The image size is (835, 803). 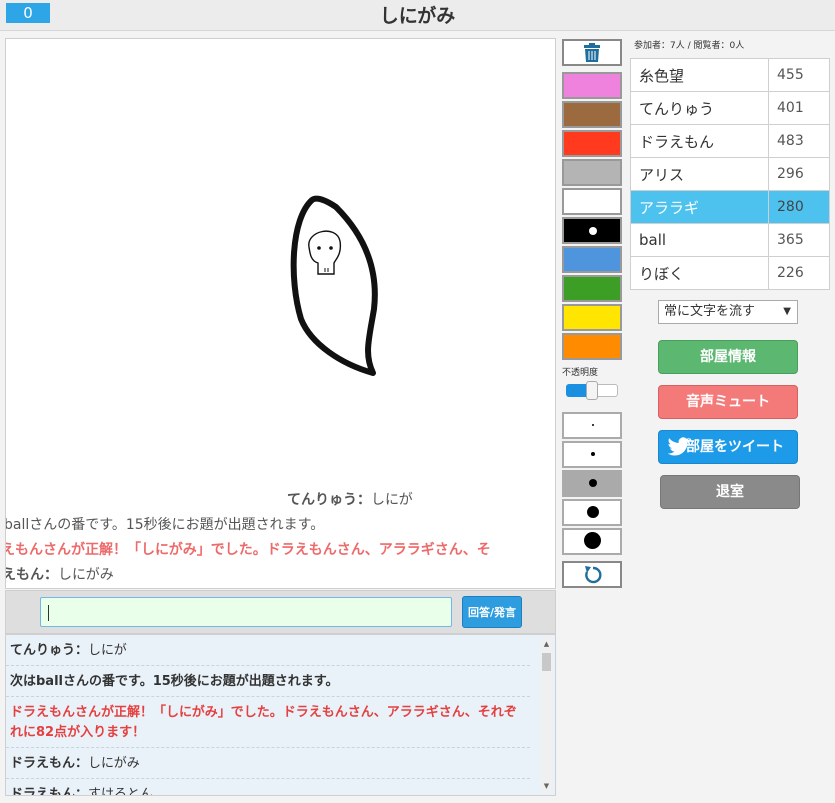 What do you see at coordinates (699, 207) in the screenshot?
I see `player-name: アララギ` at bounding box center [699, 207].